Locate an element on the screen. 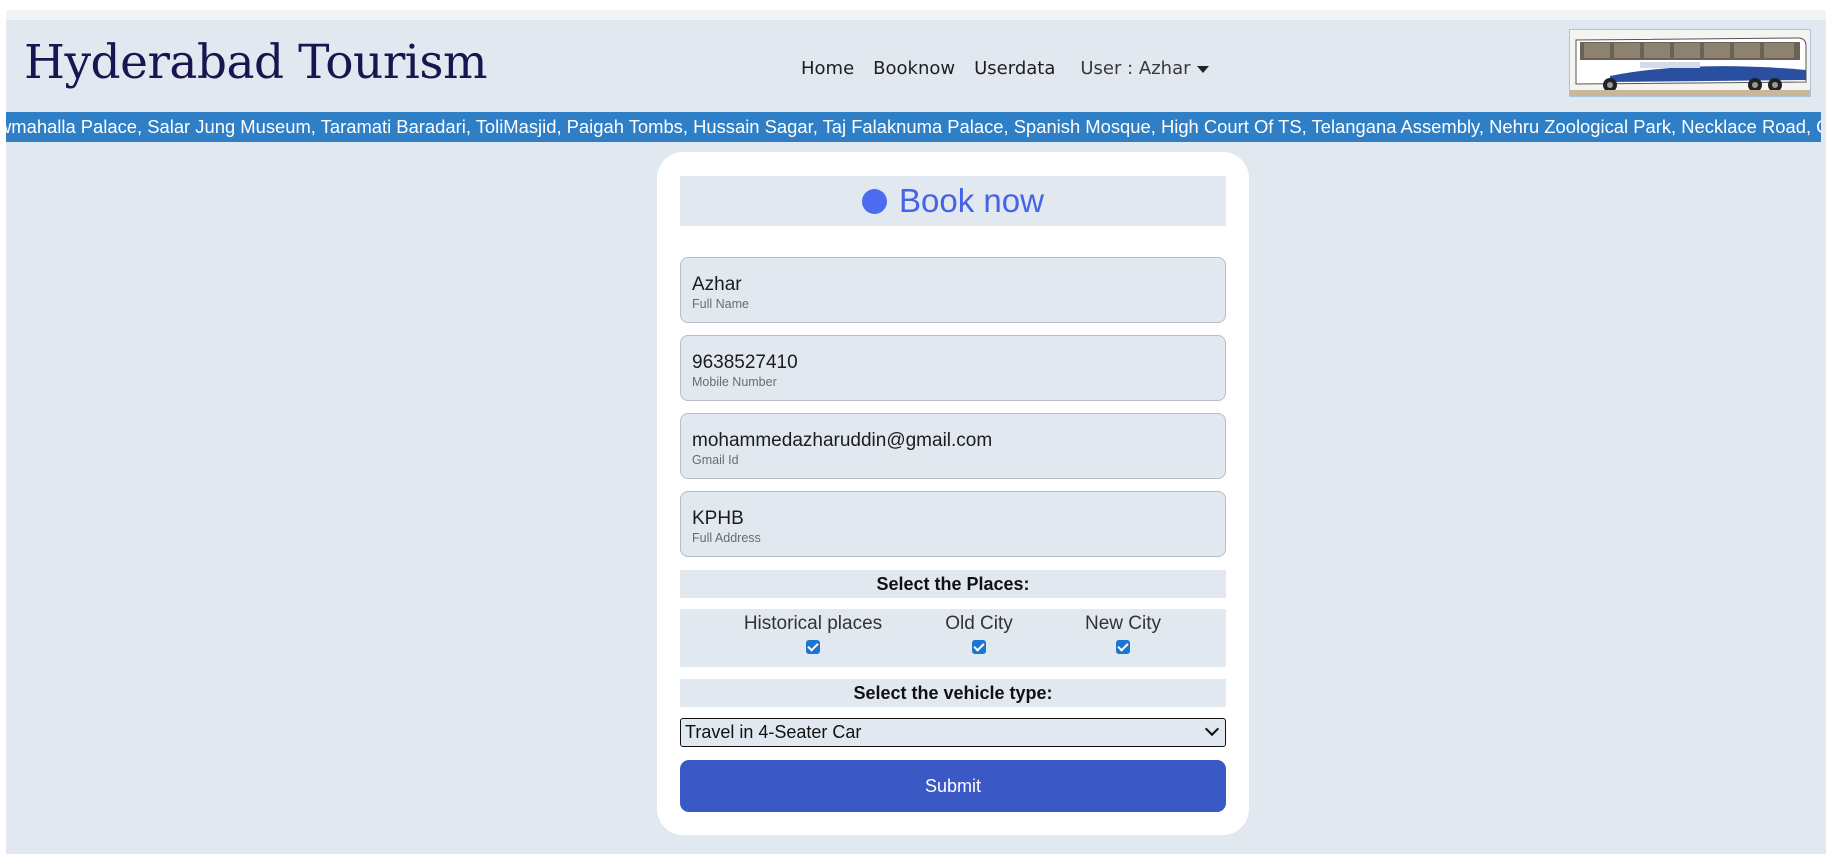 Image resolution: width=1831 pixels, height=856 pixels. vehicle-type-value: Travel in 4-Seater Car is located at coordinates (773, 732).